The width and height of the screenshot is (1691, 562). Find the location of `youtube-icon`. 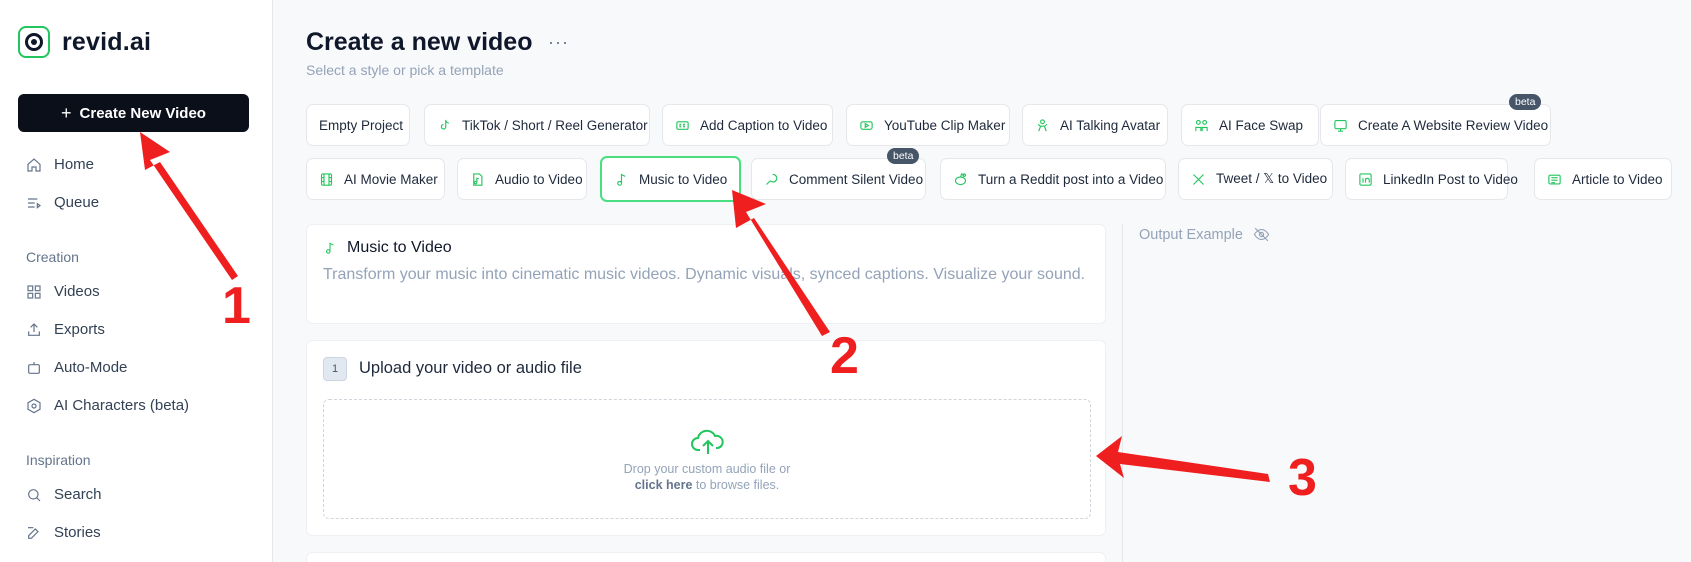

youtube-icon is located at coordinates (866, 125).